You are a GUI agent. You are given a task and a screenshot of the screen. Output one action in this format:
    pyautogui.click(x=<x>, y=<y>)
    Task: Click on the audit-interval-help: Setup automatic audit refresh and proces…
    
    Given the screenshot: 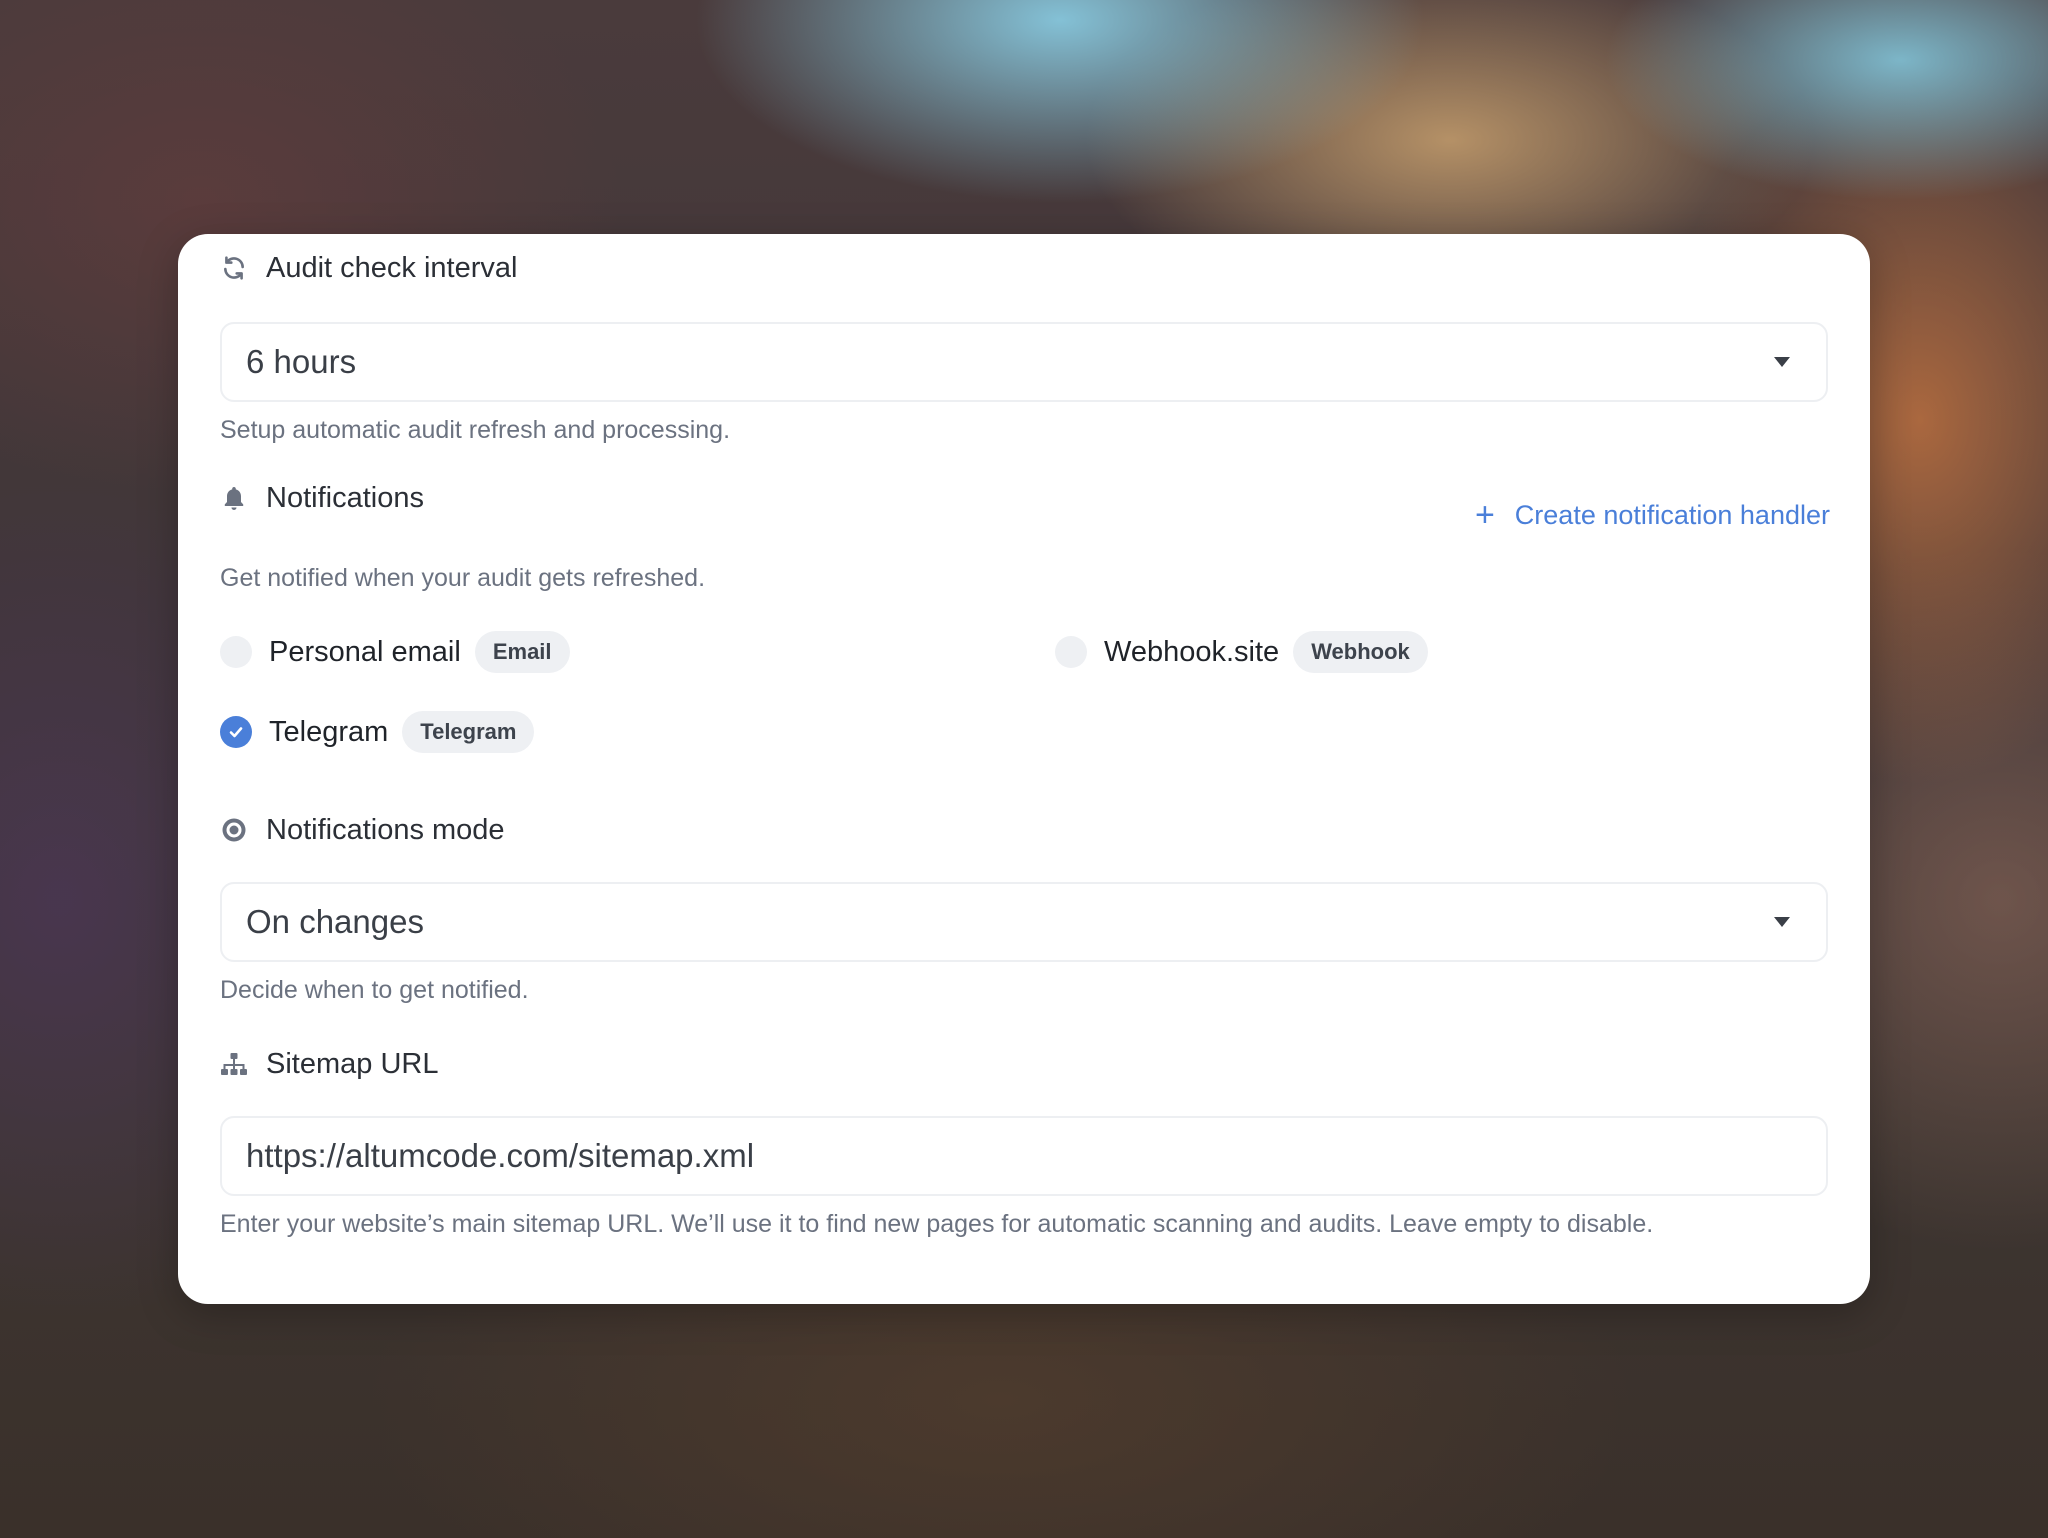 What is the action you would take?
    pyautogui.click(x=475, y=430)
    